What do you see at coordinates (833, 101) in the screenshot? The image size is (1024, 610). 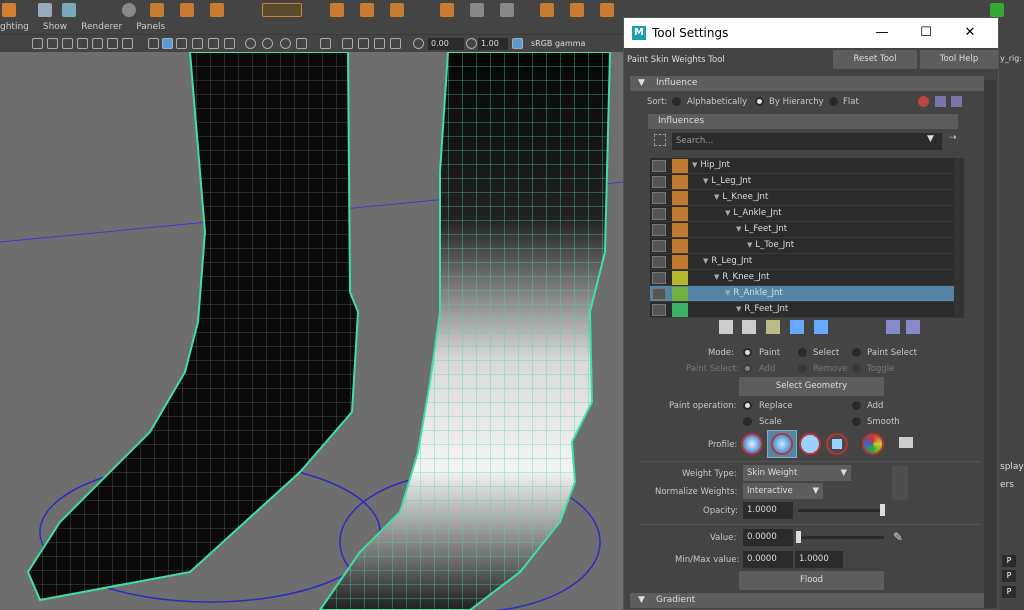 I see `sort-flat-radio` at bounding box center [833, 101].